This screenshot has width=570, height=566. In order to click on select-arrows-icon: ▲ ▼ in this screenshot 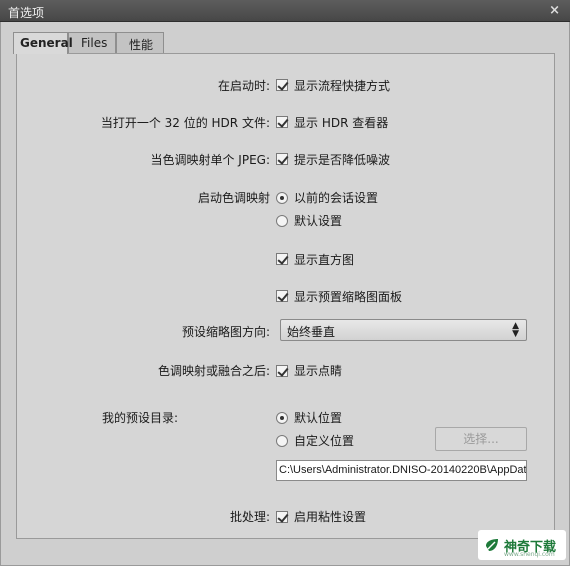, I will do `click(515, 330)`.